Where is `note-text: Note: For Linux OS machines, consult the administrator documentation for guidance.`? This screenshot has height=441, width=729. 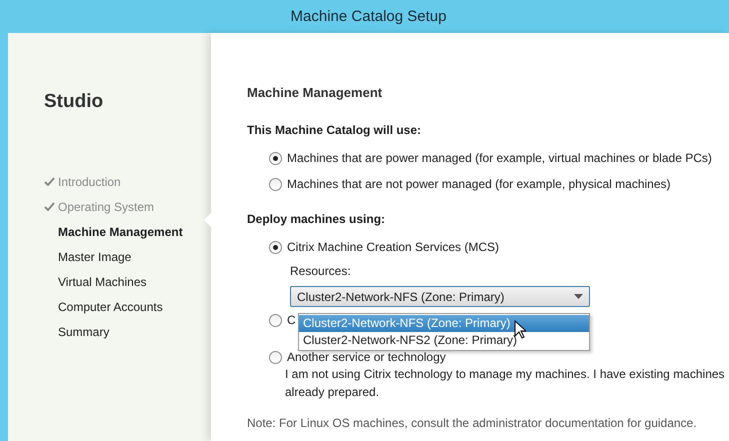
note-text: Note: For Linux OS machines, consult the administrator documentation for guidance. is located at coordinates (472, 423).